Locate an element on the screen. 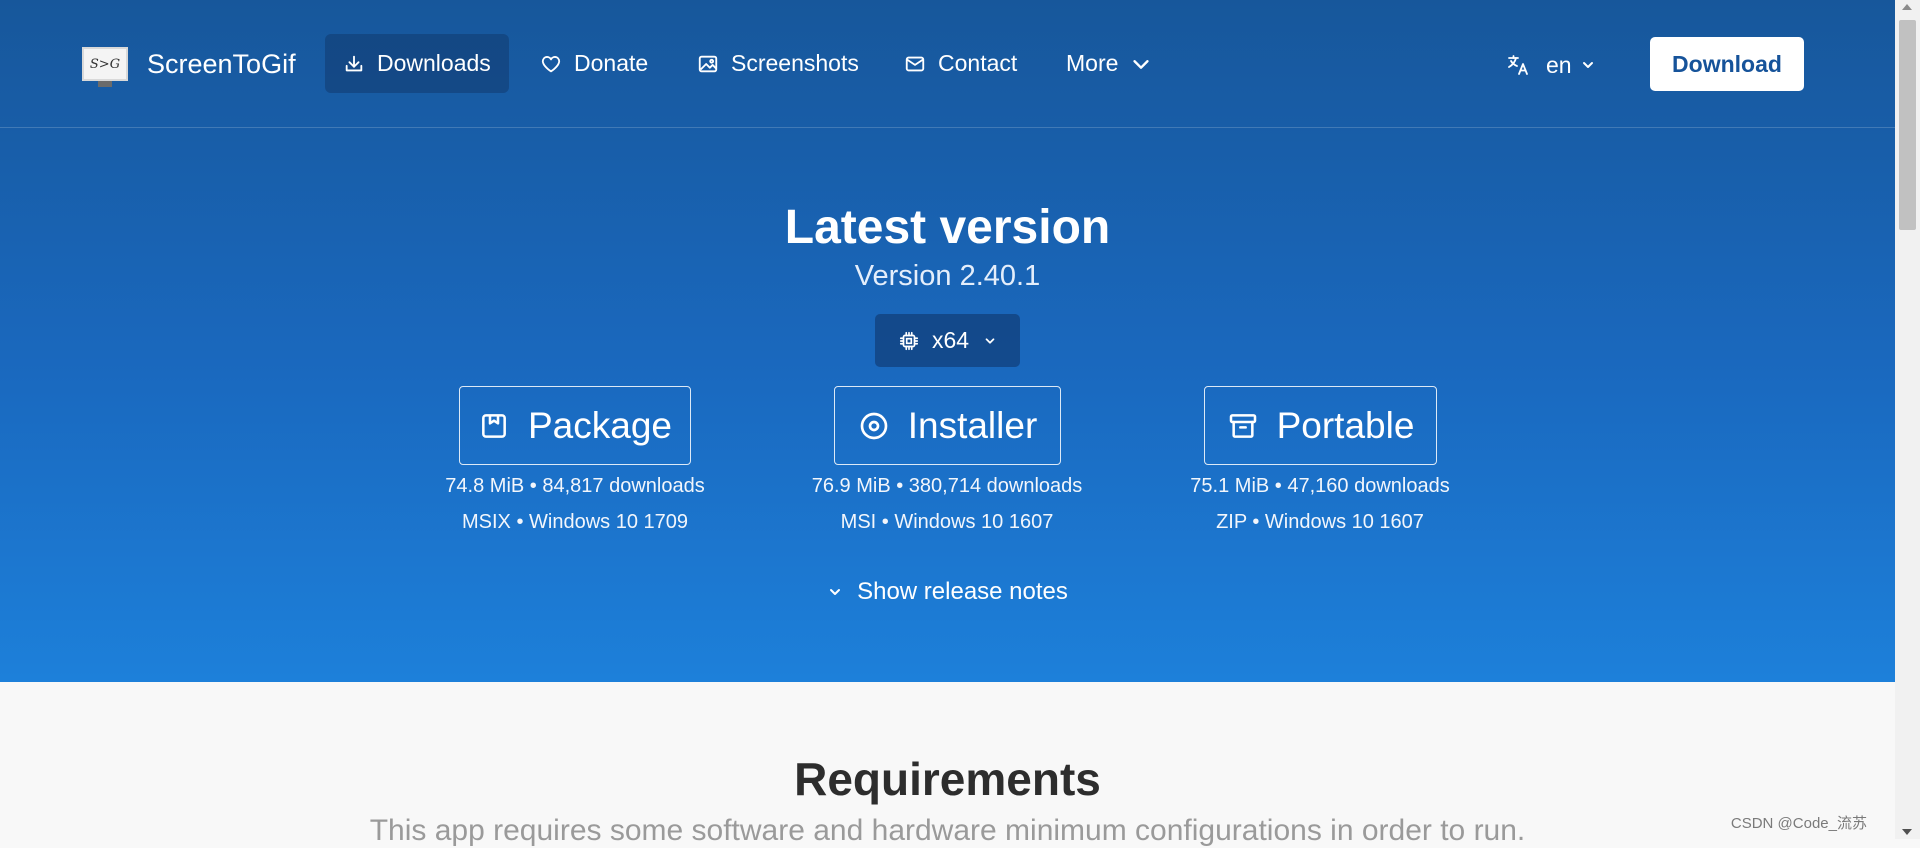 This screenshot has width=1920, height=848. page-title: Latest version is located at coordinates (947, 227).